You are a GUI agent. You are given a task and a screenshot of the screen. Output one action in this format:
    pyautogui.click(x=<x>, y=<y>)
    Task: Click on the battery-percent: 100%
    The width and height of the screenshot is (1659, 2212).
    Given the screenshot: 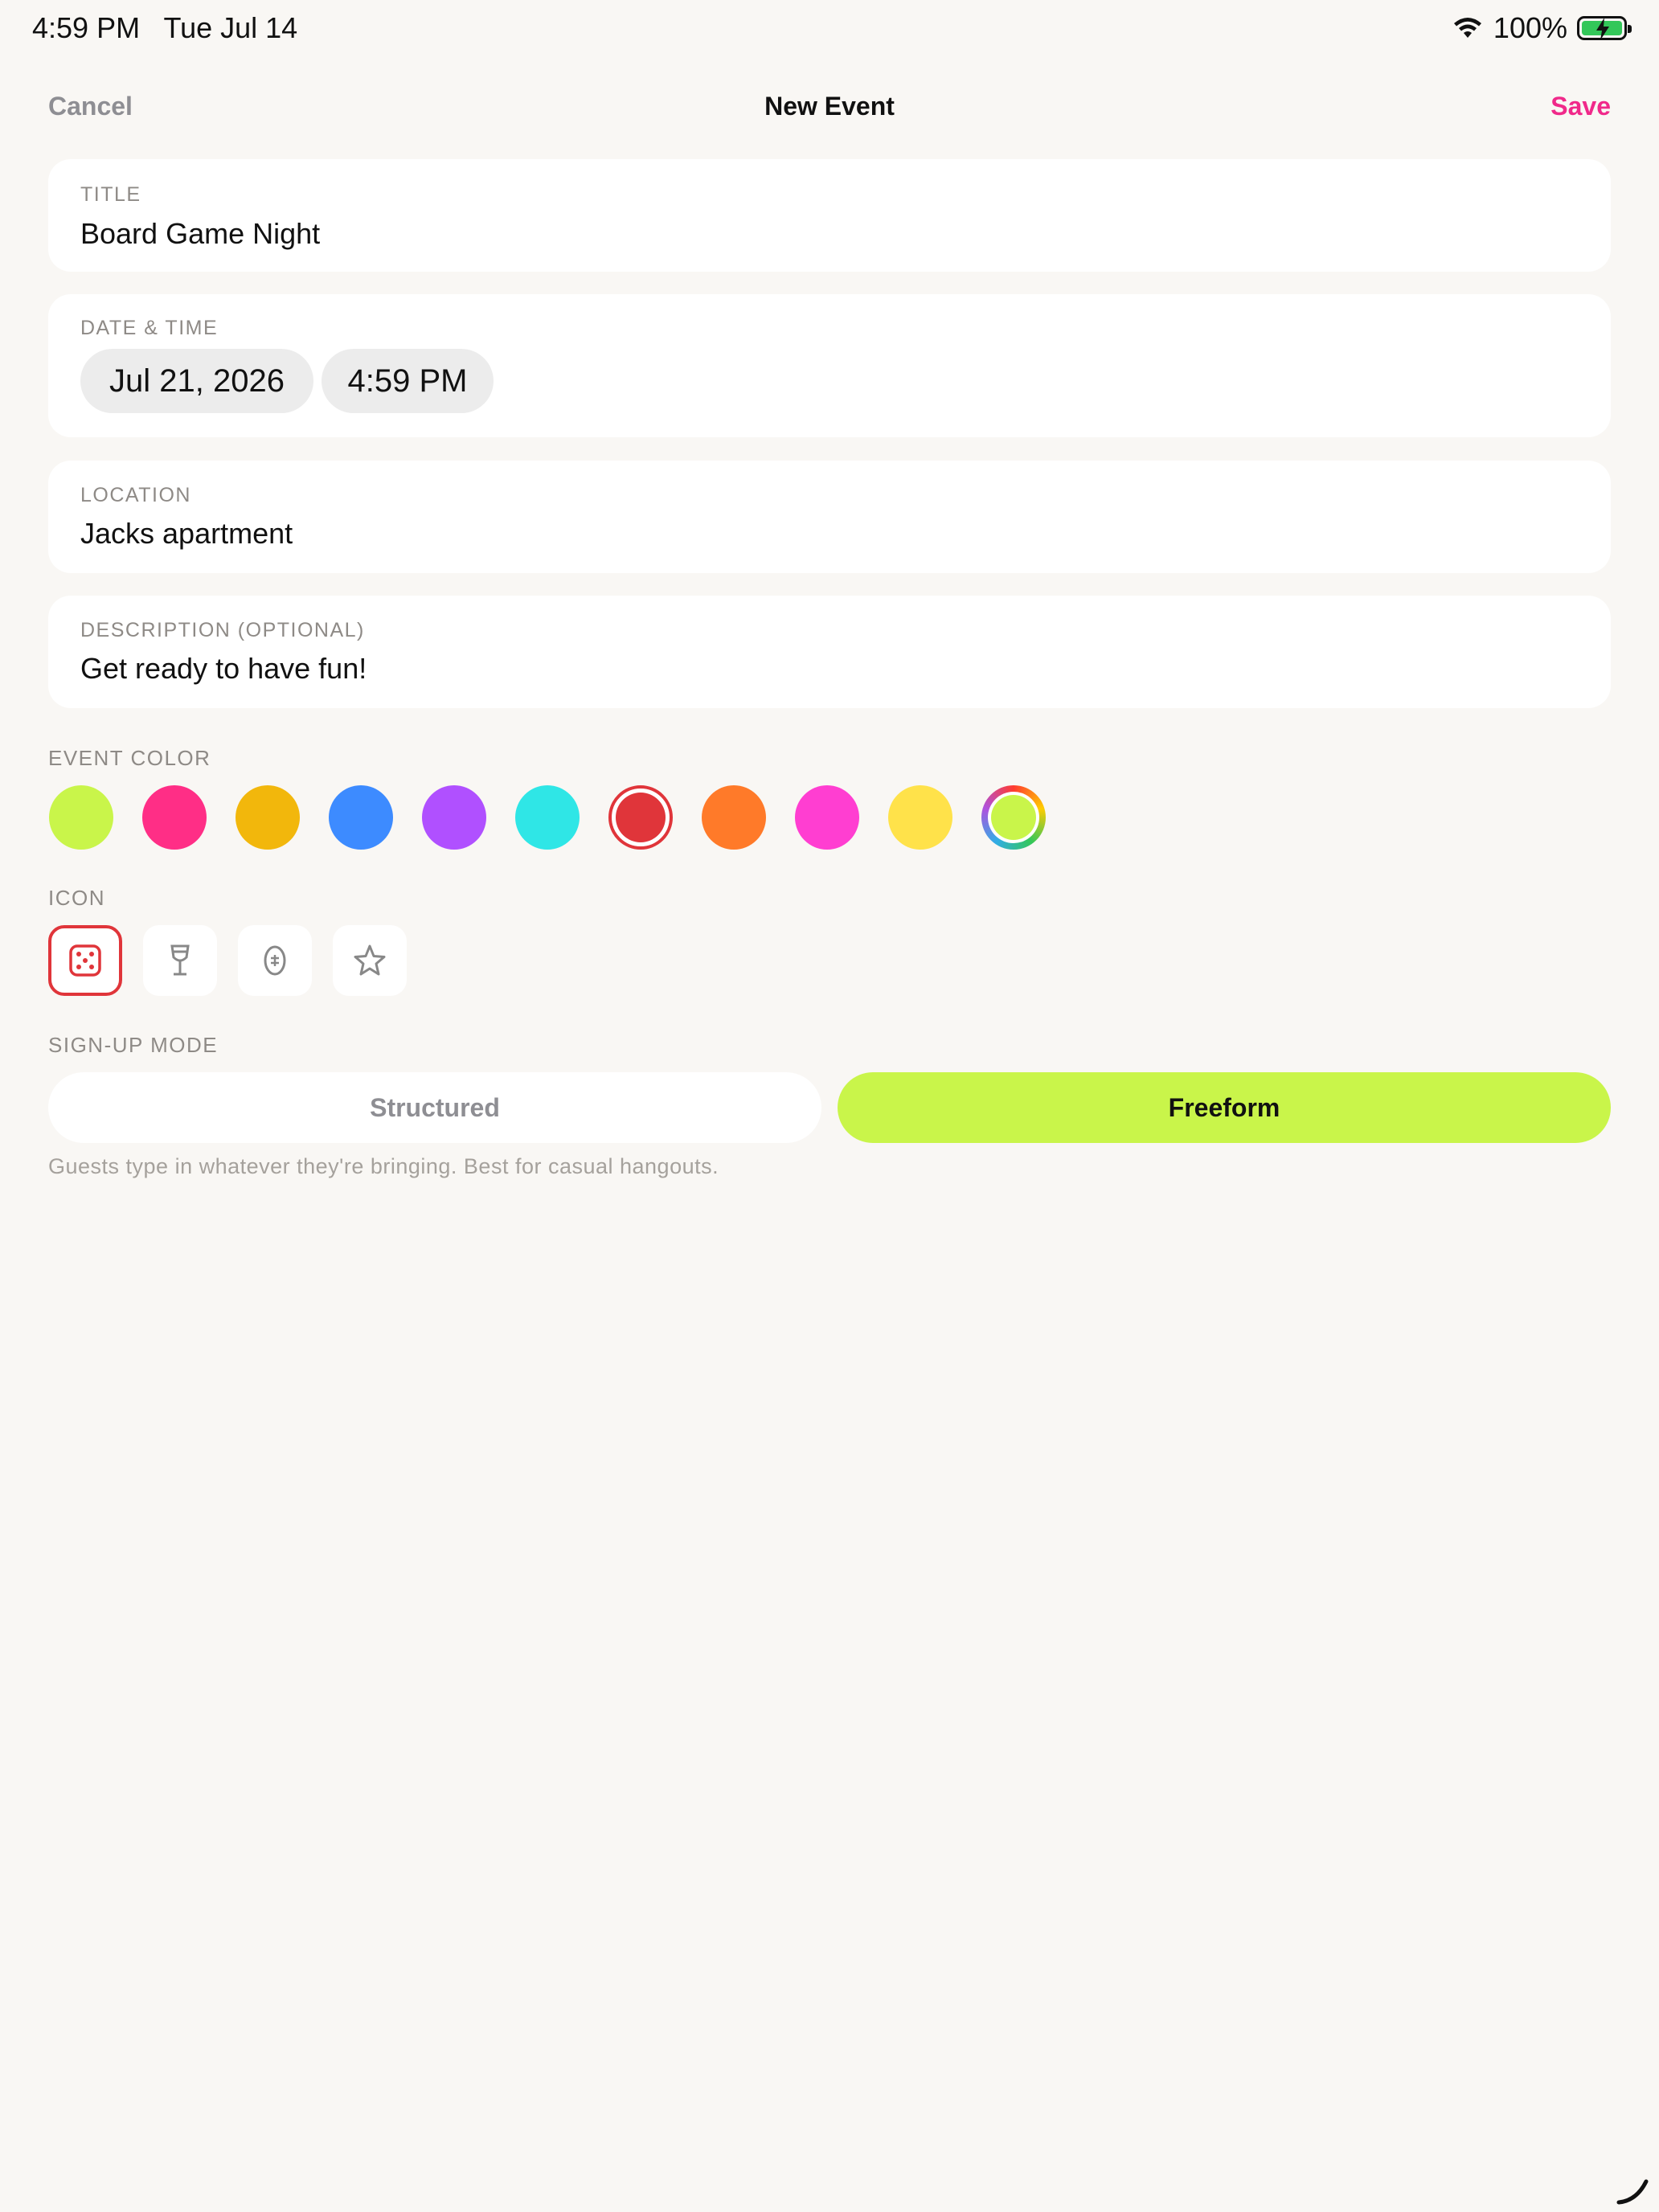 What is the action you would take?
    pyautogui.click(x=1530, y=27)
    